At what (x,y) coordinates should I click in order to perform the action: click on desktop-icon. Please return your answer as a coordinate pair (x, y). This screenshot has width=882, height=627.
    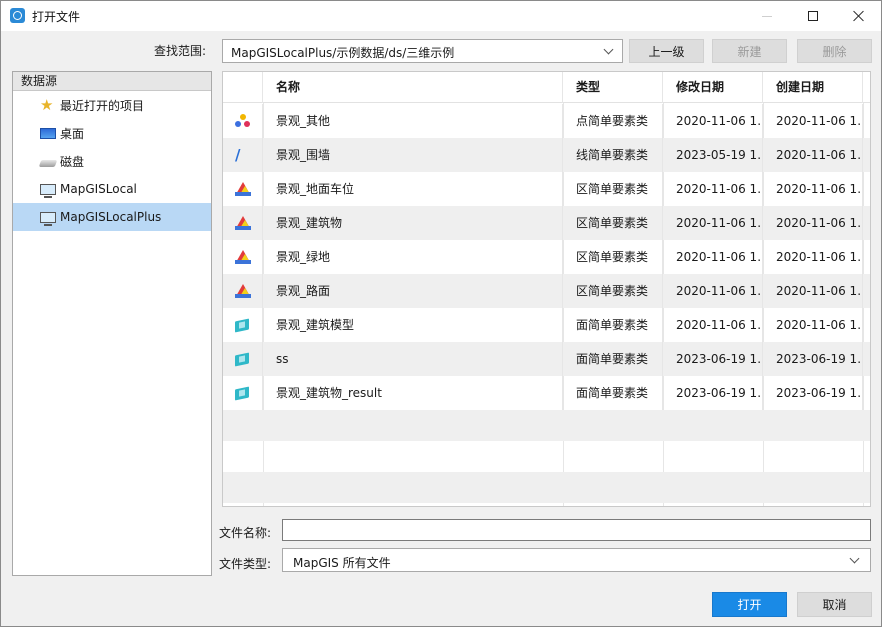
    Looking at the image, I should click on (48, 133).